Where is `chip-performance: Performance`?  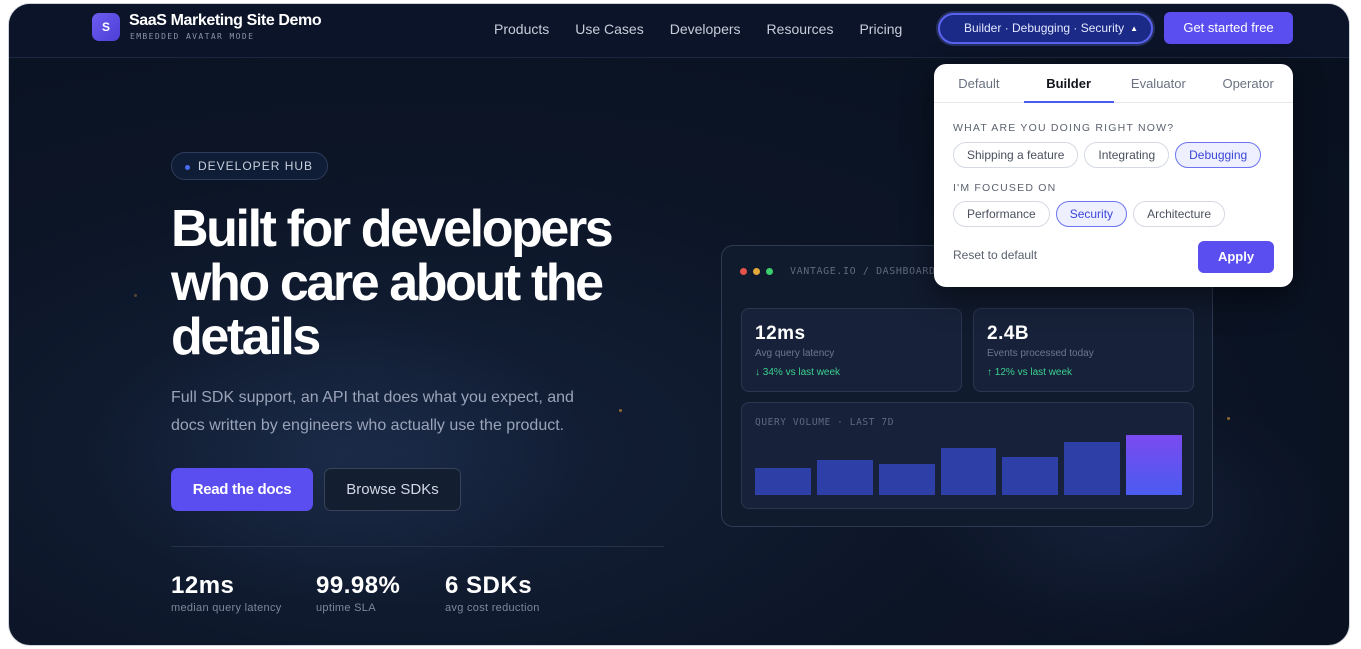
chip-performance: Performance is located at coordinates (1001, 214).